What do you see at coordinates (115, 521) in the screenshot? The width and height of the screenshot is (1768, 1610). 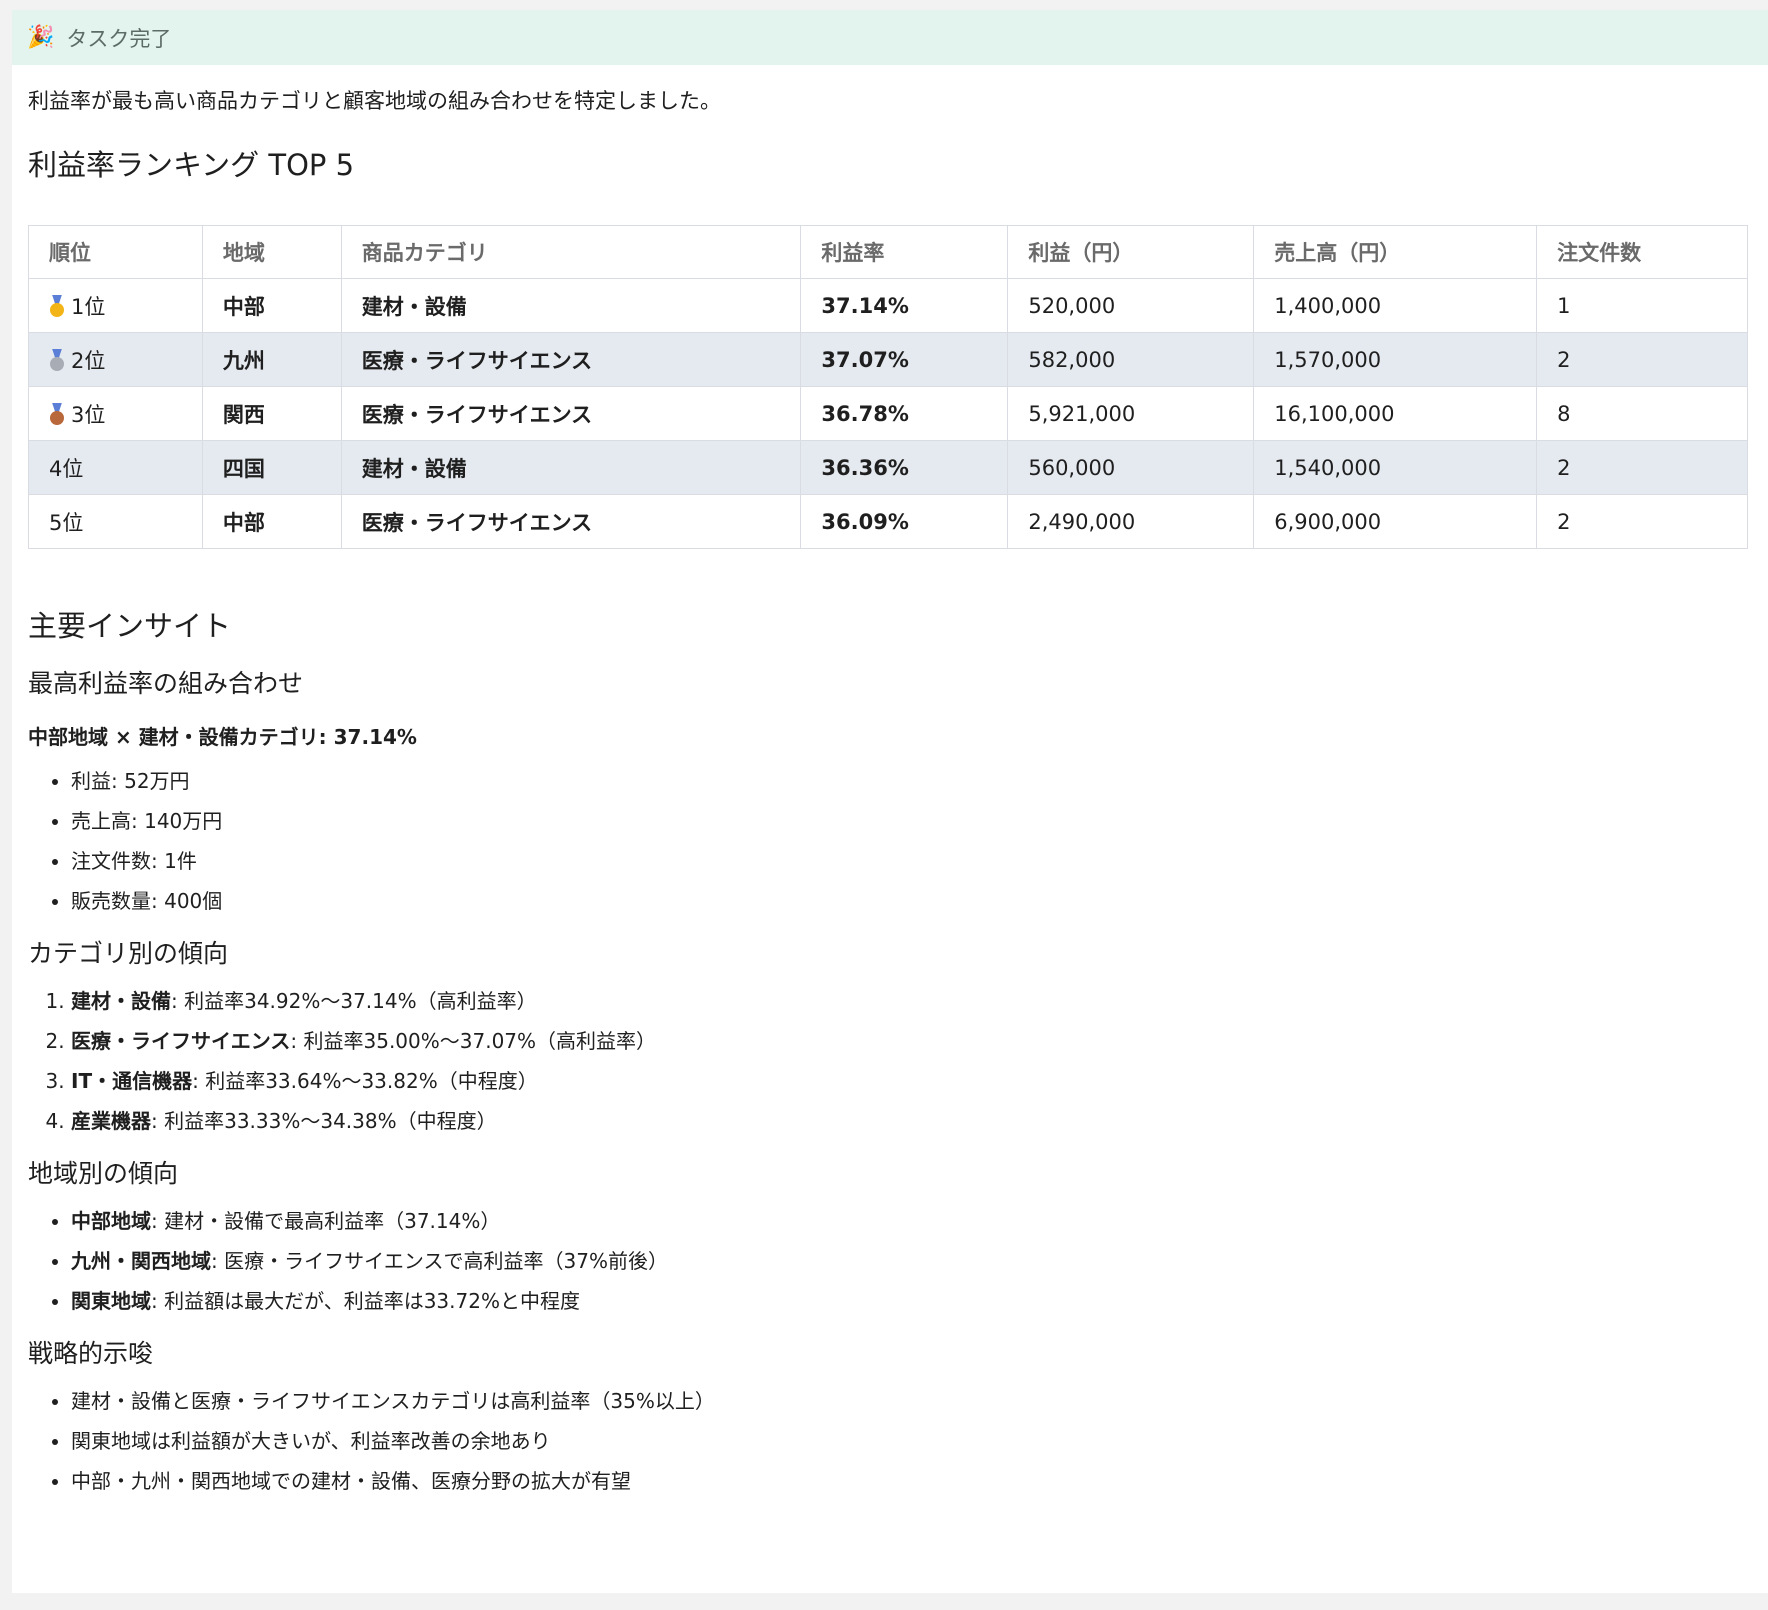 I see `rank-cell: 5位` at bounding box center [115, 521].